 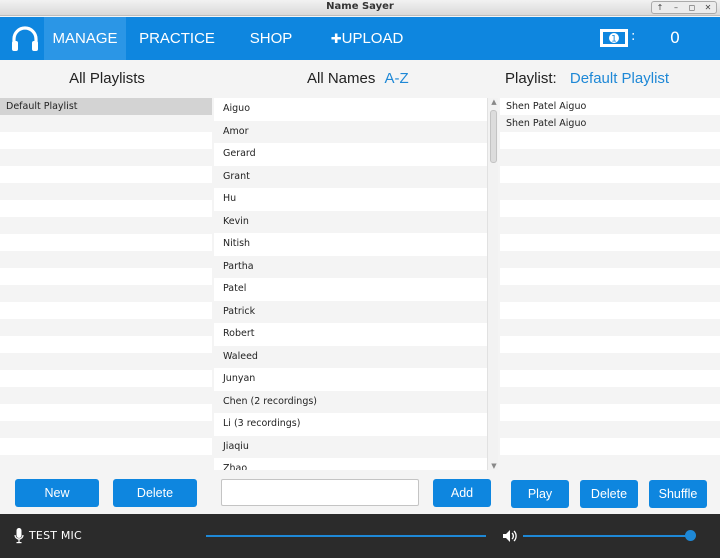 What do you see at coordinates (350, 401) in the screenshot?
I see `name-item: Chen (2 recordings)` at bounding box center [350, 401].